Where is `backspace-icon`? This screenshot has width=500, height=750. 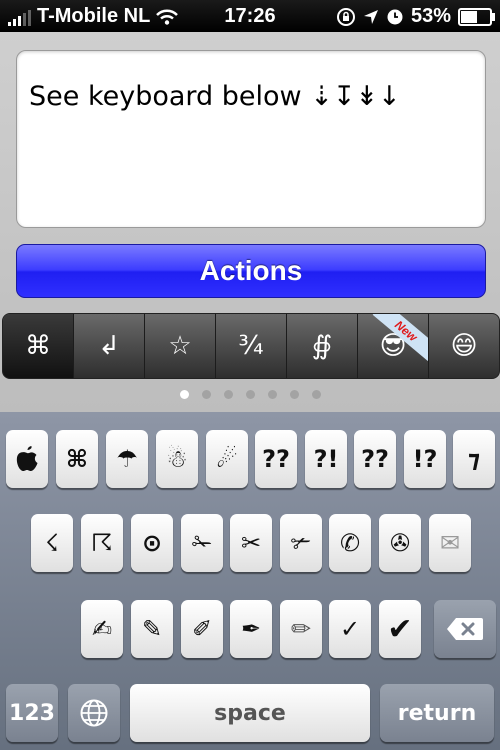
backspace-icon is located at coordinates (465, 629).